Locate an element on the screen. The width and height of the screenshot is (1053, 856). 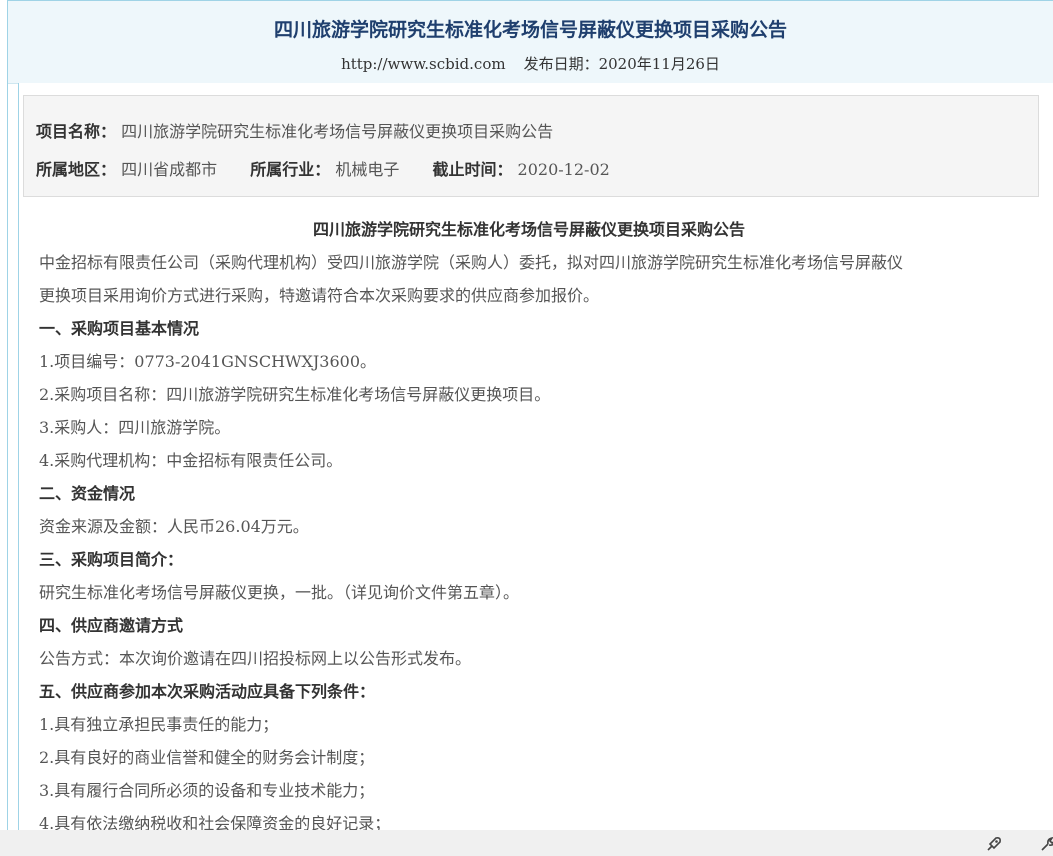
page-title: 四川旅游学院研究生标准化考场信号屏蔽仪更换项目采购公告 is located at coordinates (530, 30).